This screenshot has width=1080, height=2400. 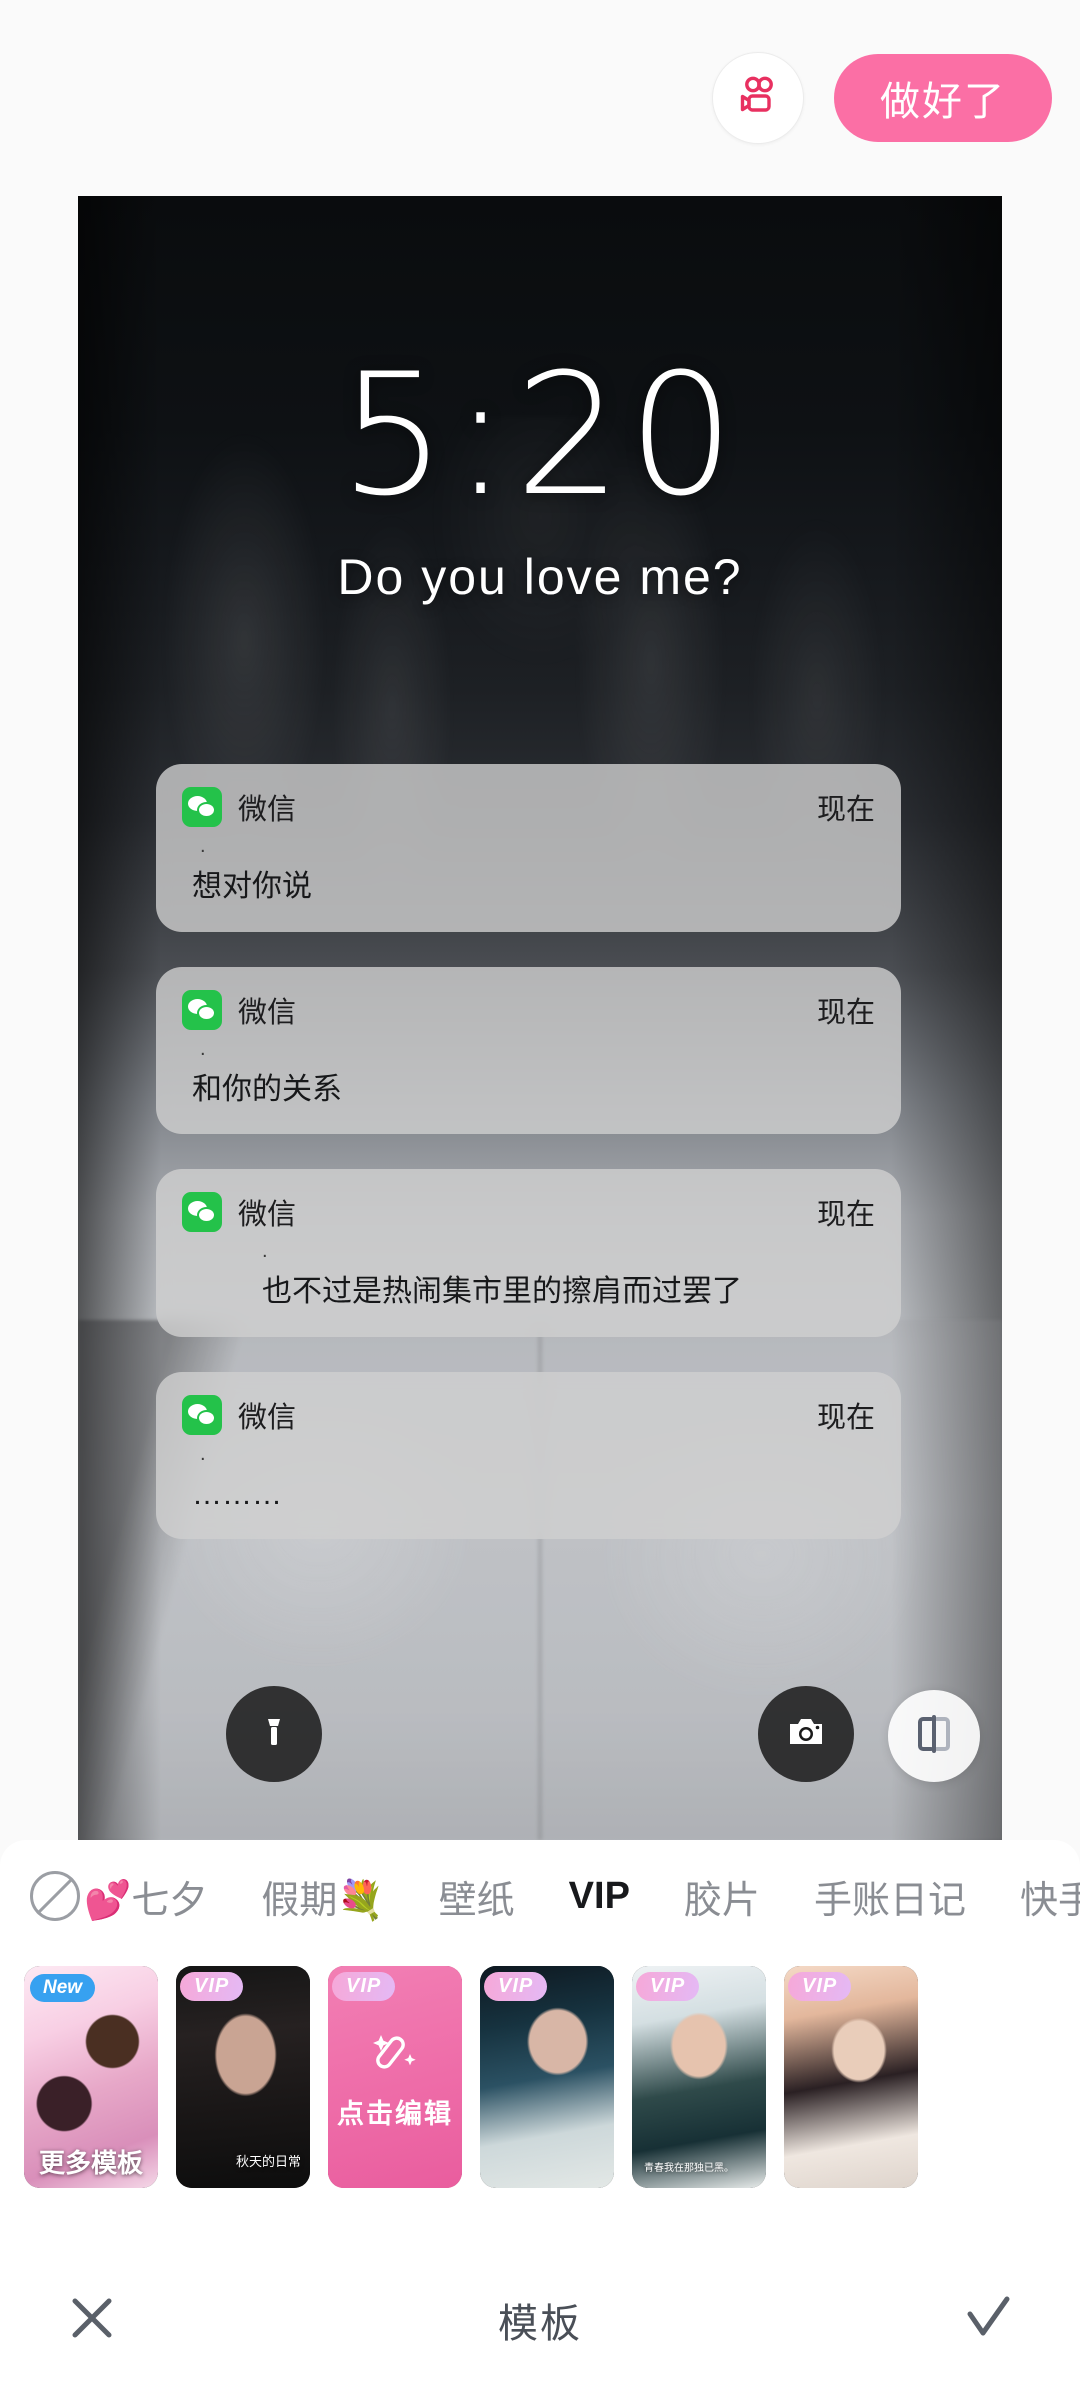 I want to click on close-icon, so click(x=92, y=2324).